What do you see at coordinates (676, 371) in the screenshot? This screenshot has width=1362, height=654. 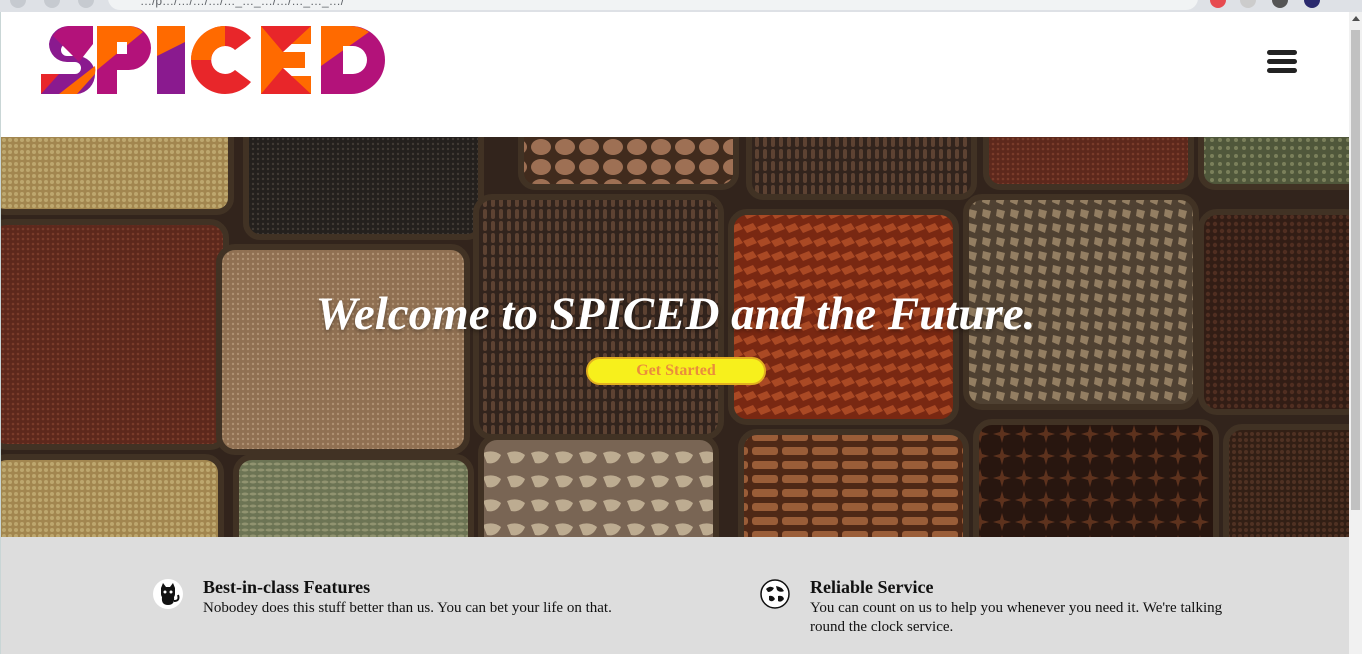 I see `get-started-button: Get Started` at bounding box center [676, 371].